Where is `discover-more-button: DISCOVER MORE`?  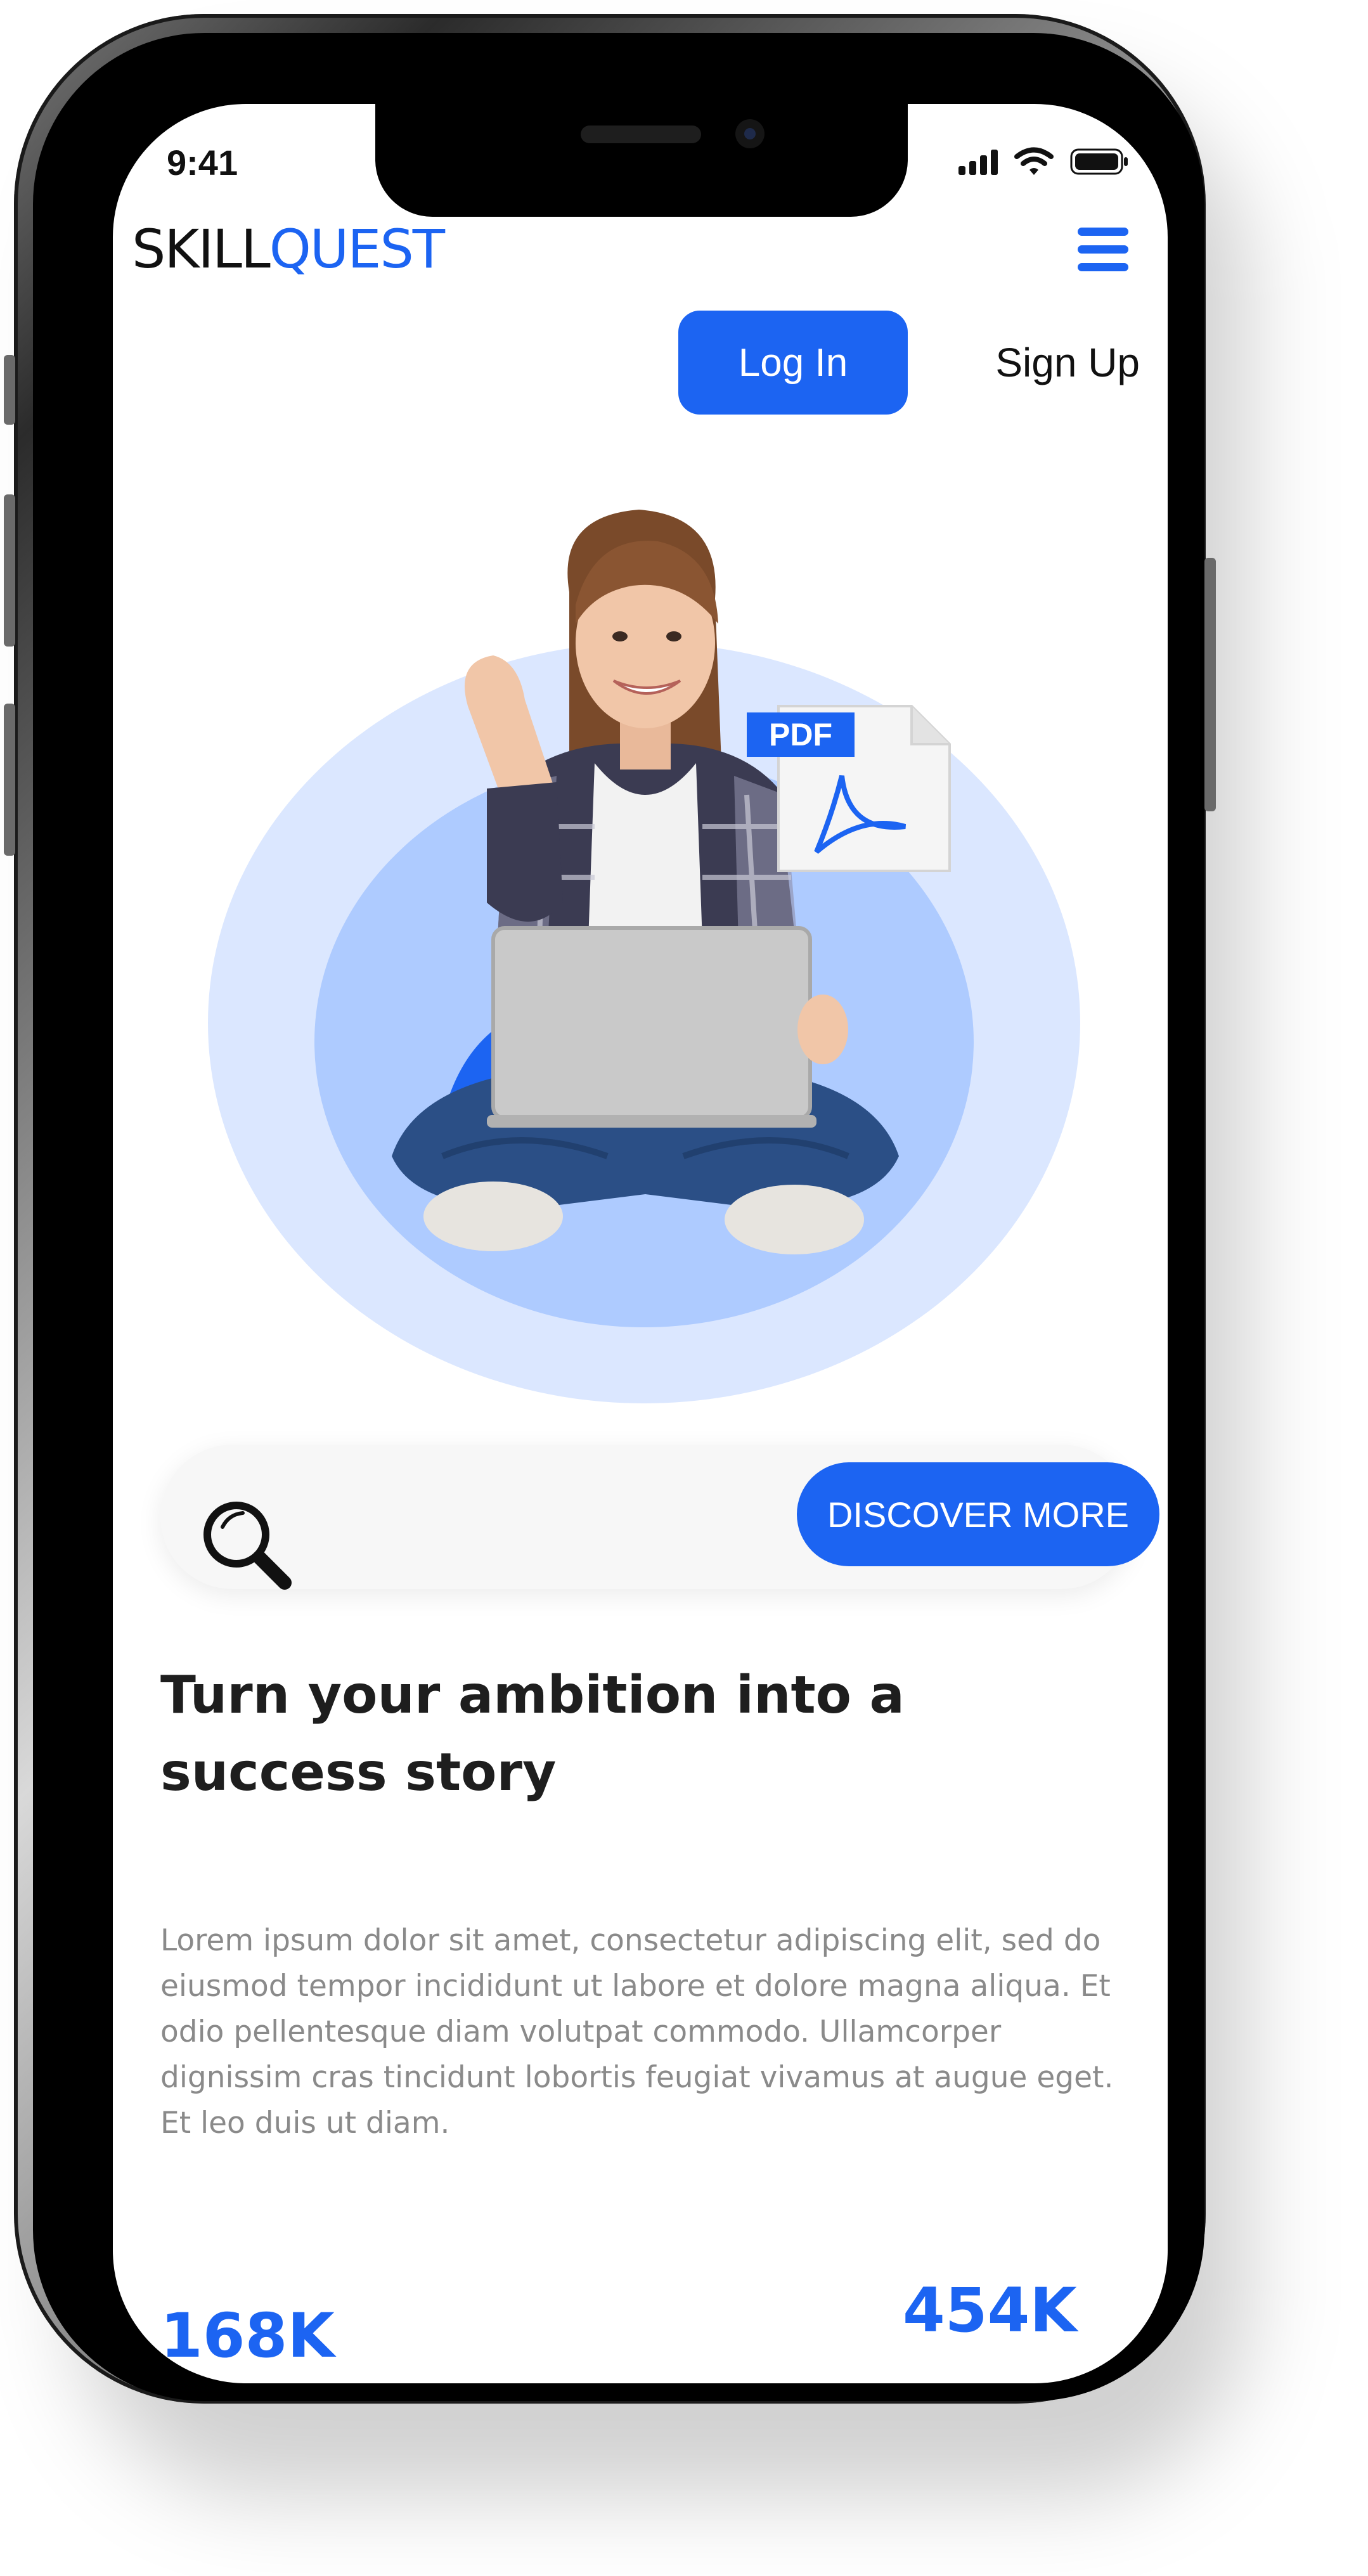 discover-more-button: DISCOVER MORE is located at coordinates (978, 1514).